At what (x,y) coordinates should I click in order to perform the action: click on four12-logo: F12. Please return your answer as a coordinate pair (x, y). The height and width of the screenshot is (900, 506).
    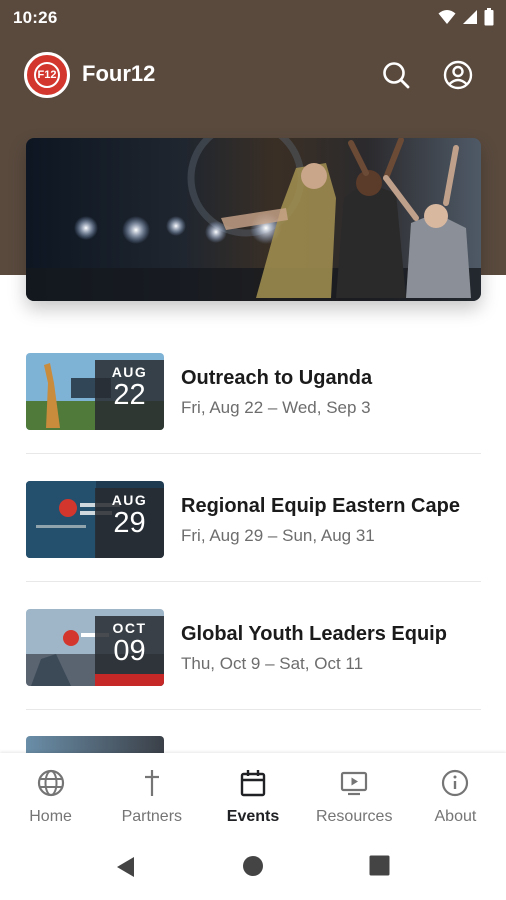
    Looking at the image, I should click on (47, 75).